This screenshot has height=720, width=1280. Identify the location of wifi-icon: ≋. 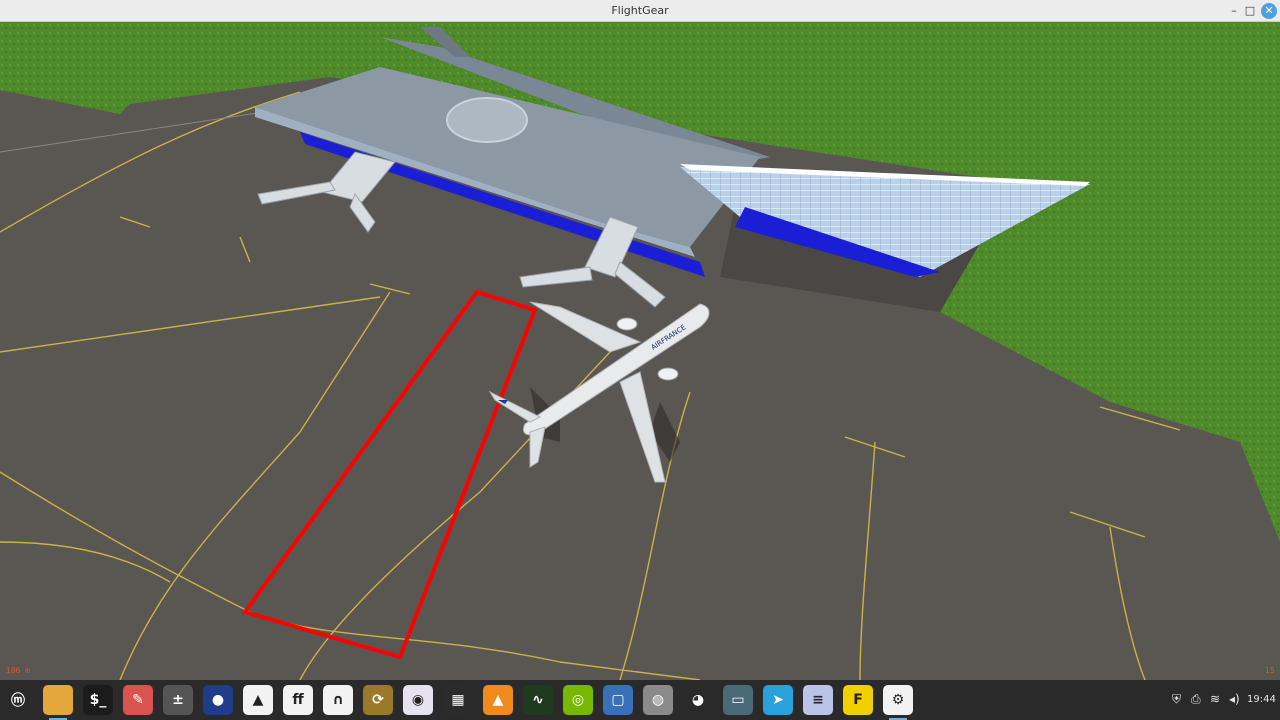
(1215, 699).